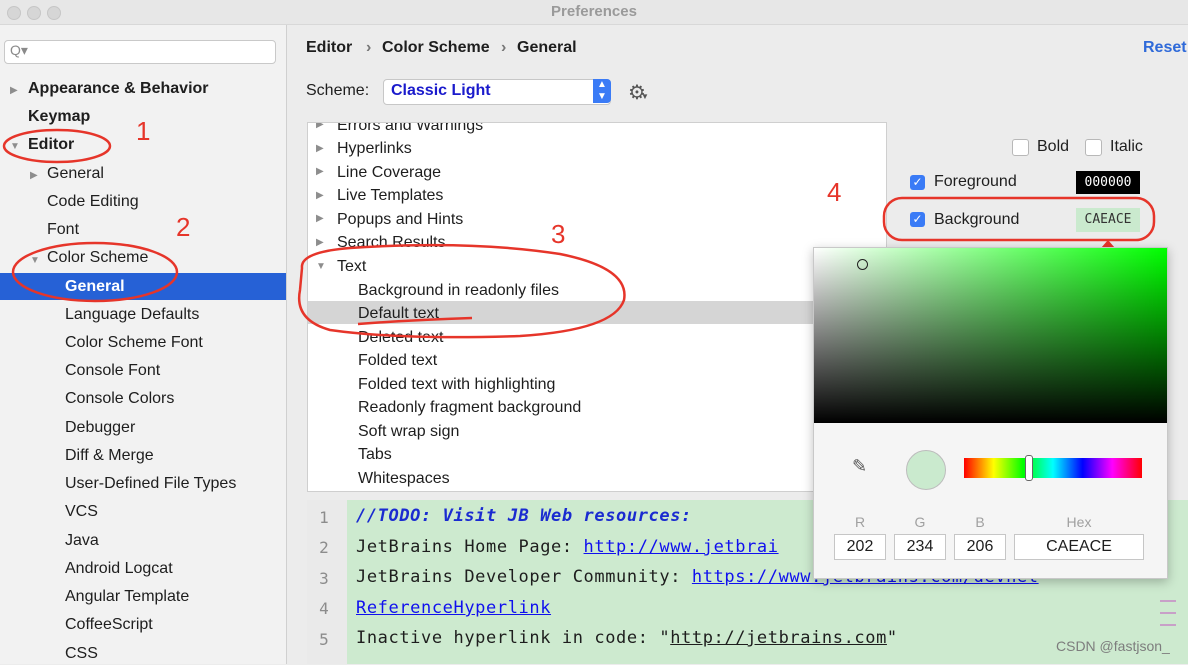  I want to click on annotation-number-1: 1, so click(143, 131).